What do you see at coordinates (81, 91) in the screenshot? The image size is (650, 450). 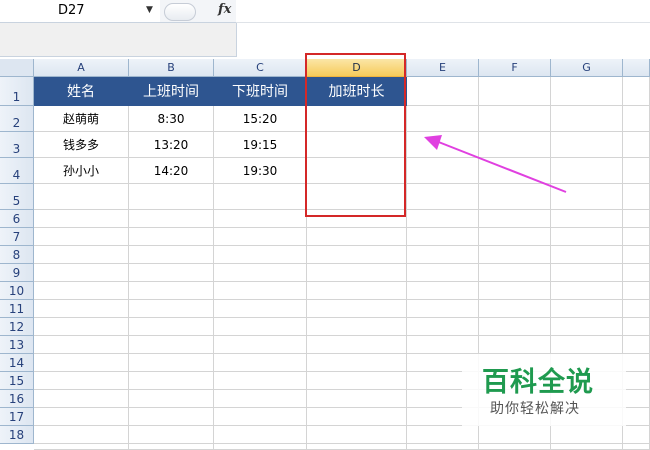 I see `table-header-cell: 姓名` at bounding box center [81, 91].